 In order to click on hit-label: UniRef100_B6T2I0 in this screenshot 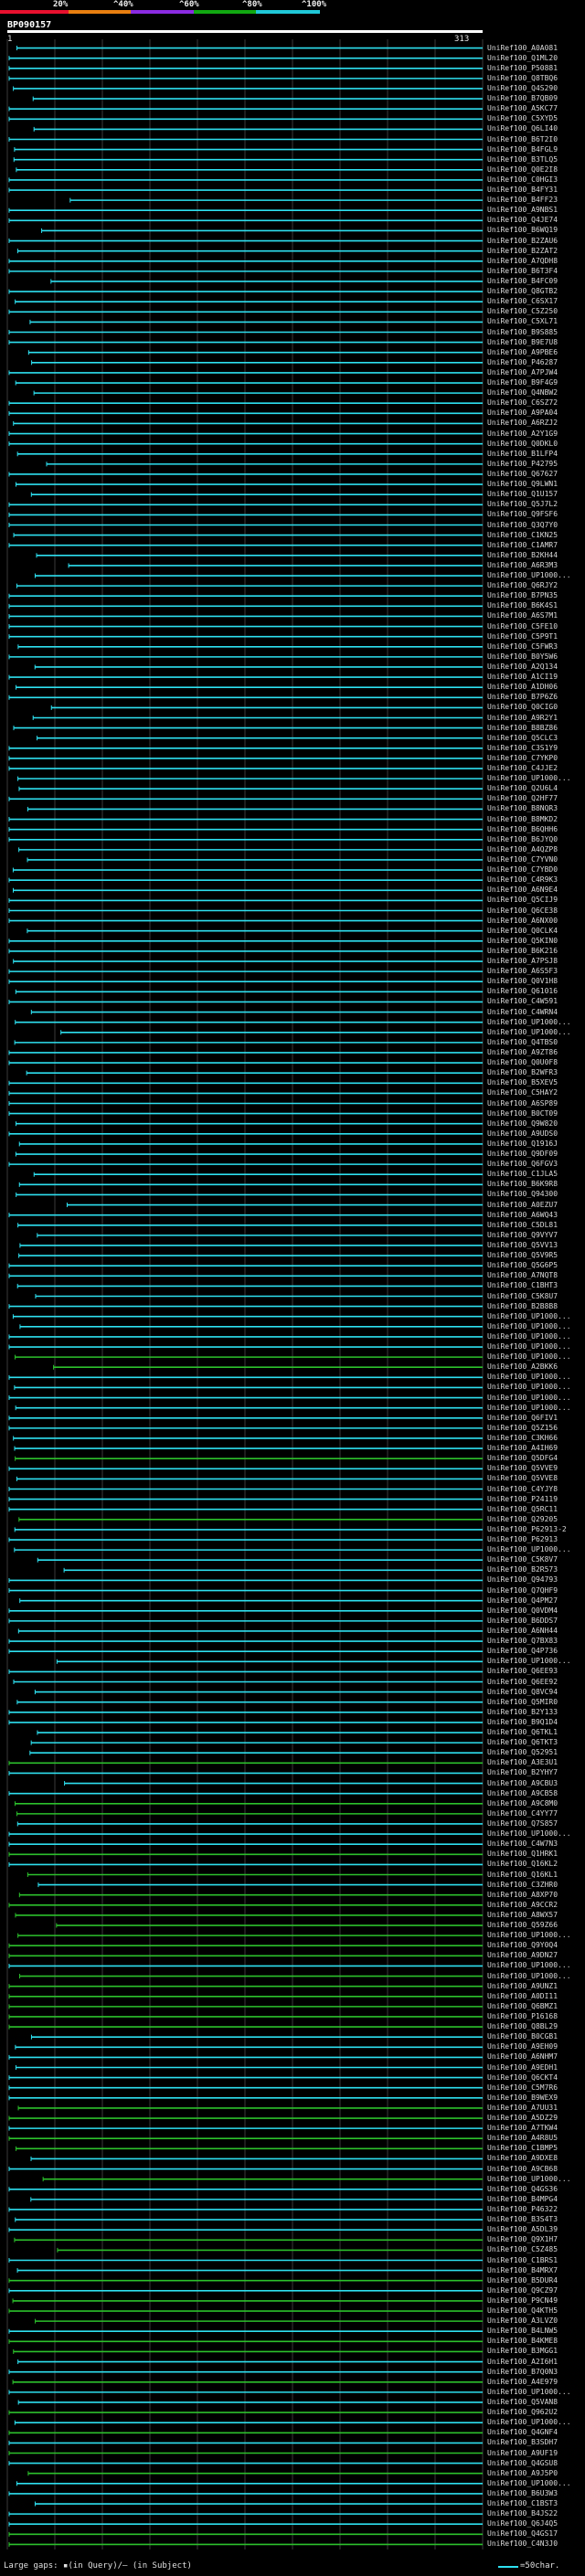, I will do `click(522, 139)`.